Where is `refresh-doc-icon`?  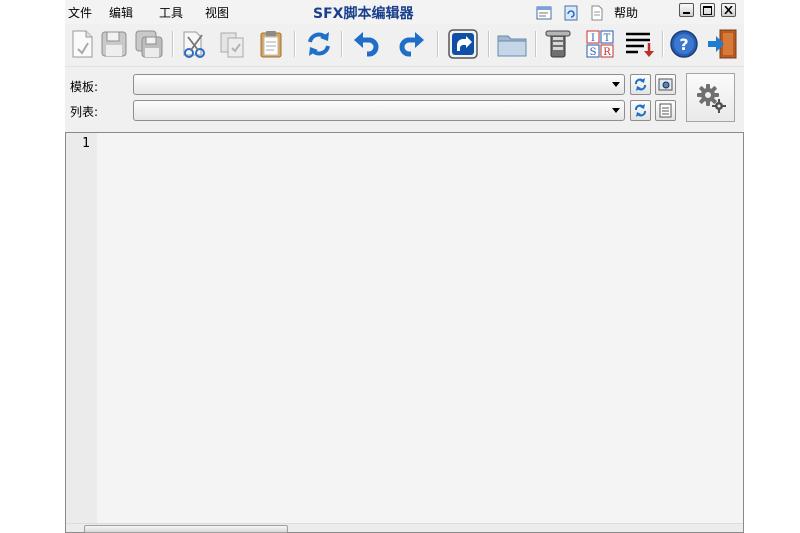 refresh-doc-icon is located at coordinates (571, 13).